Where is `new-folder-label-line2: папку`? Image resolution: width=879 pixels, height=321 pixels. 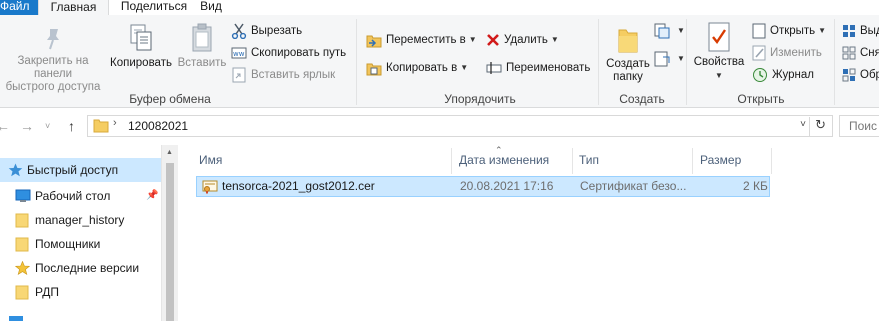 new-folder-label-line2: папку is located at coordinates (628, 77).